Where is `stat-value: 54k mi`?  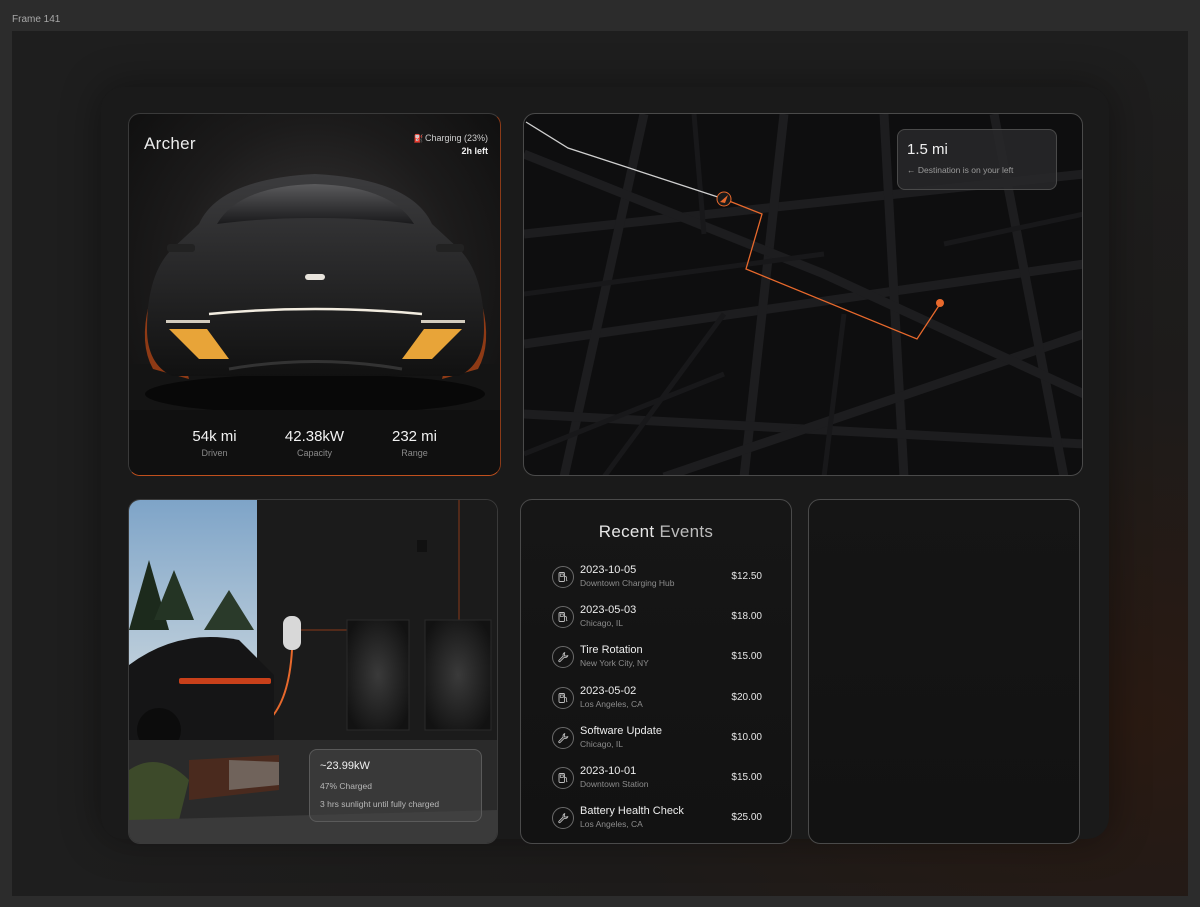
stat-value: 54k mi is located at coordinates (214, 436).